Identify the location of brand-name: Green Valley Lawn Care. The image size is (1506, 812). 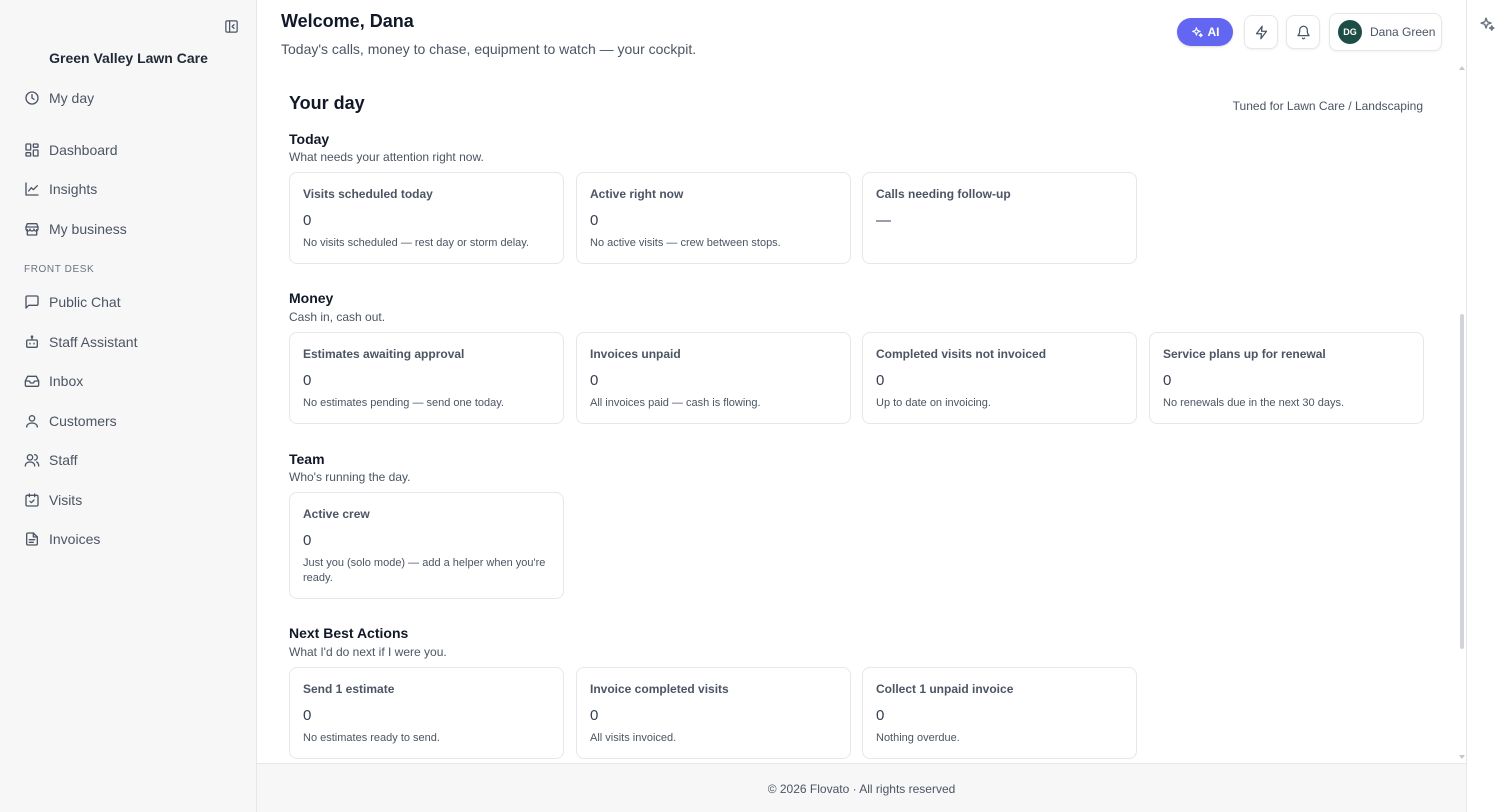
(128, 58).